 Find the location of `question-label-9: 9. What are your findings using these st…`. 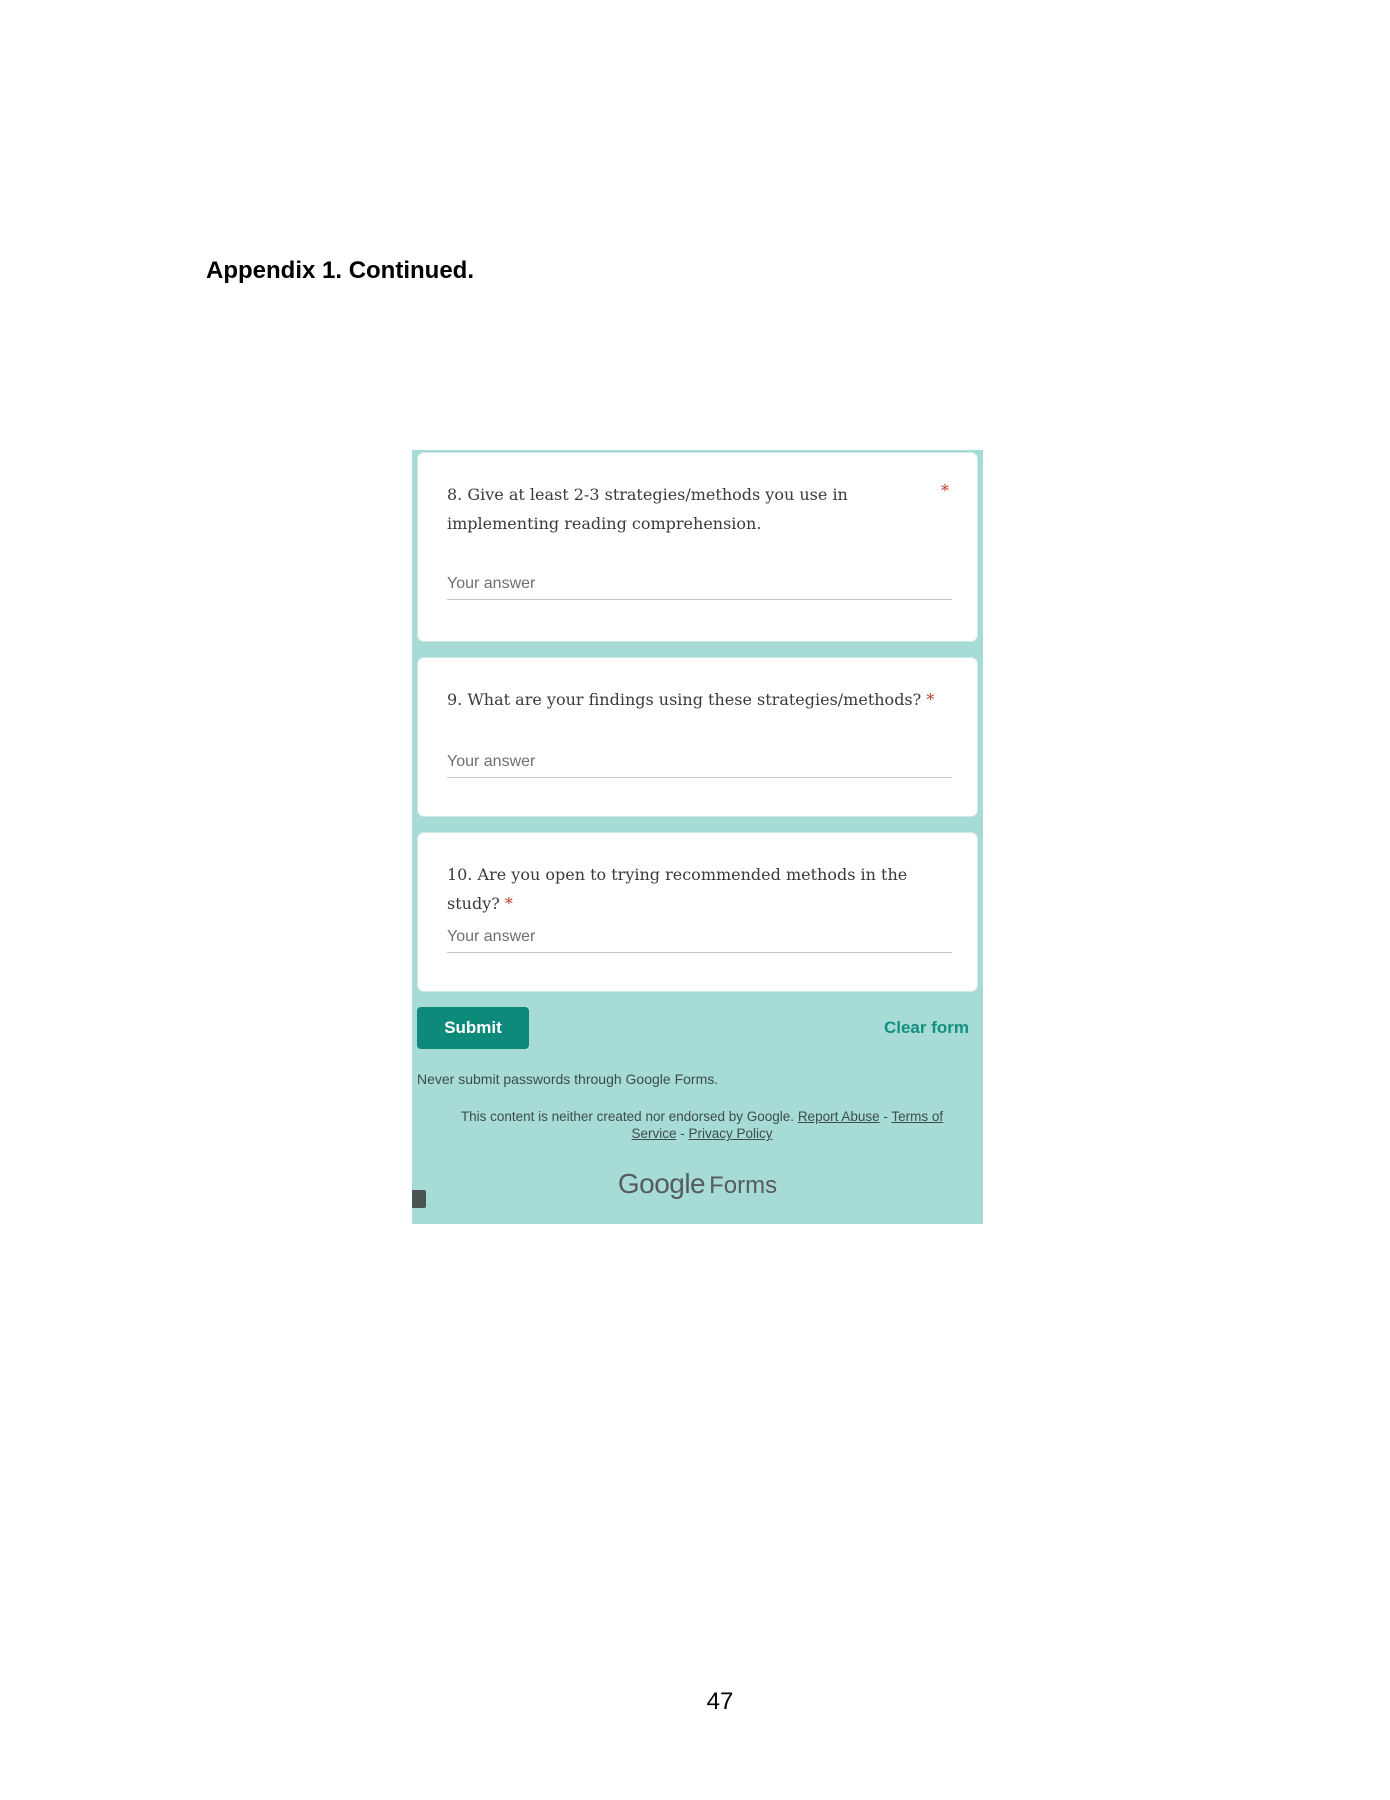

question-label-9: 9. What are your findings using these st… is located at coordinates (684, 699).